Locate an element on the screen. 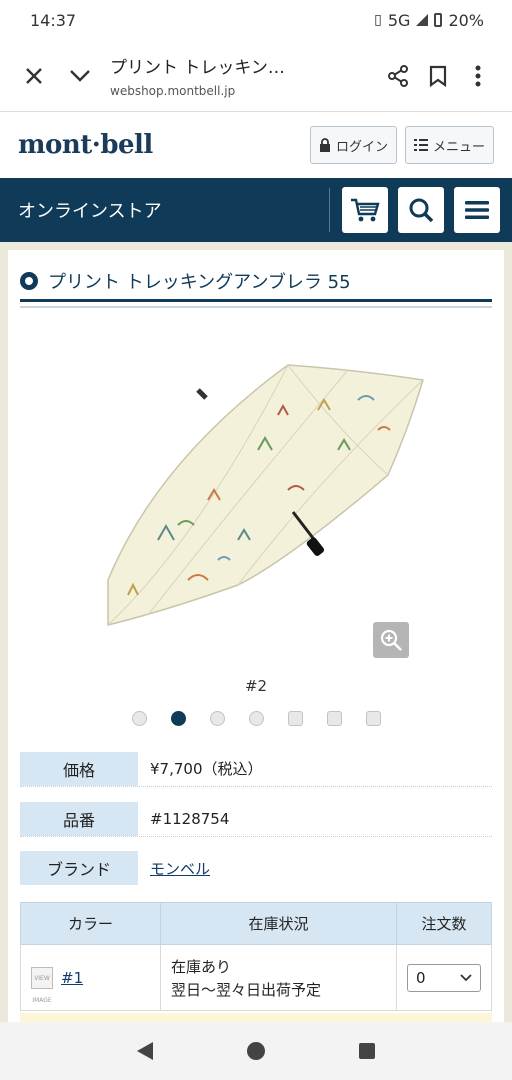 This screenshot has height=1080, width=512. price-row: 価格 ¥7,700（税込） is located at coordinates (256, 769).